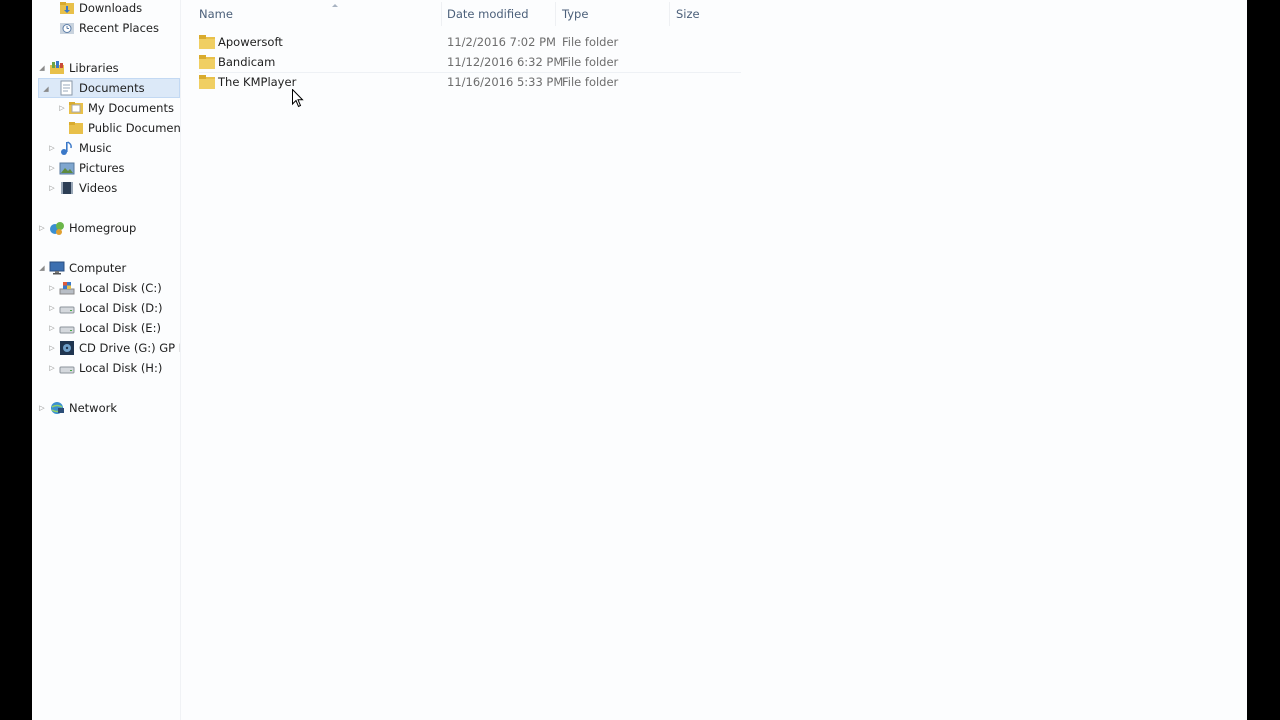  I want to click on nav-label: Network, so click(93, 408).